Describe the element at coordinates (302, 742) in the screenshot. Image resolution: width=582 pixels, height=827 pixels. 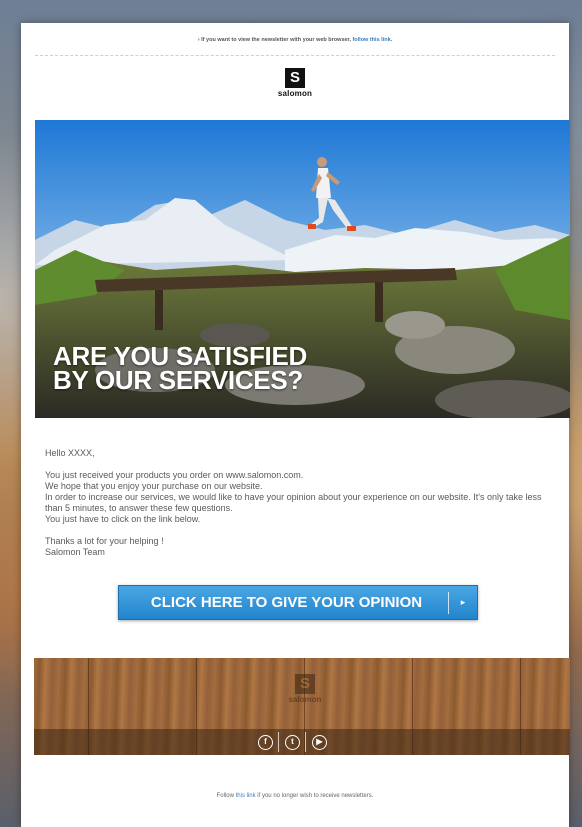
I see `social-bar: f t ▶` at that location.